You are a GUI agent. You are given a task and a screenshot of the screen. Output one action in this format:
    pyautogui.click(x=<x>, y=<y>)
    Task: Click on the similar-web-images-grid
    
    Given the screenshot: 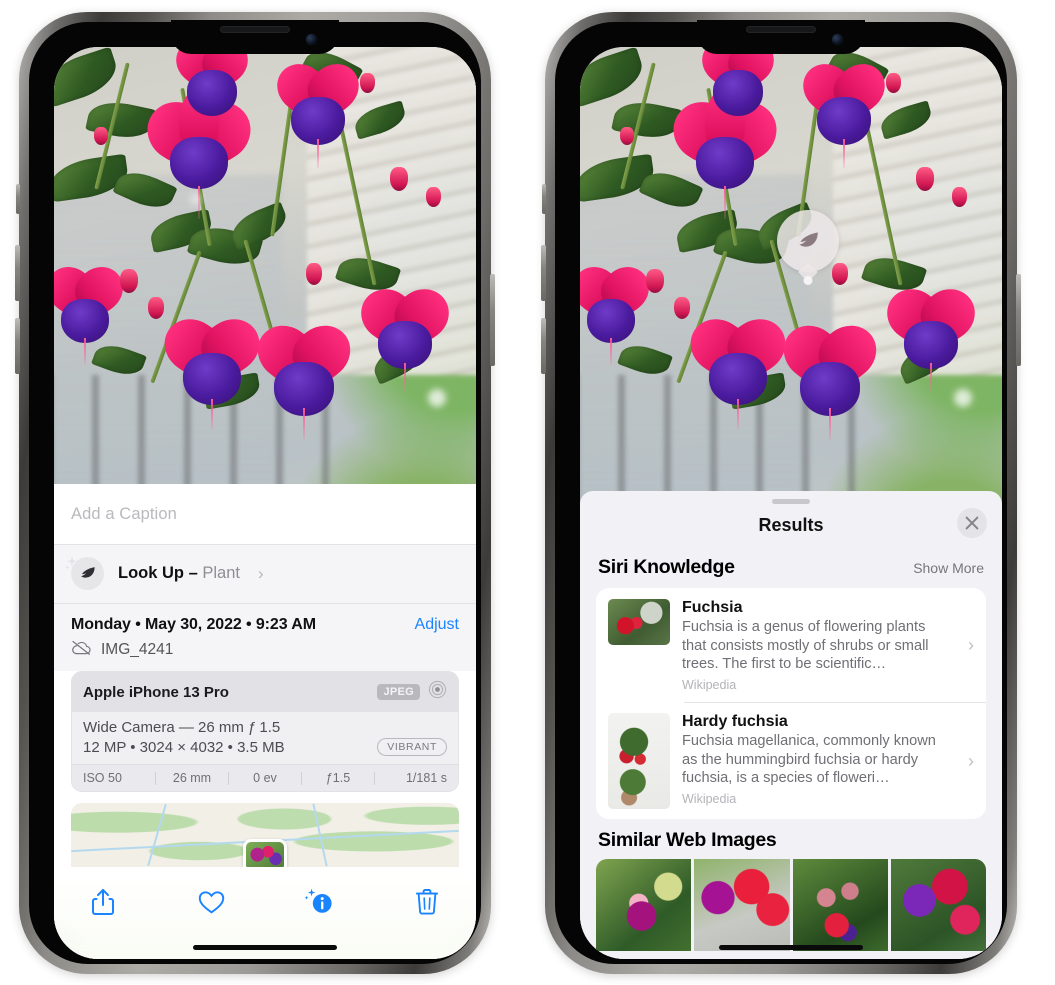 What is the action you would take?
    pyautogui.click(x=791, y=905)
    